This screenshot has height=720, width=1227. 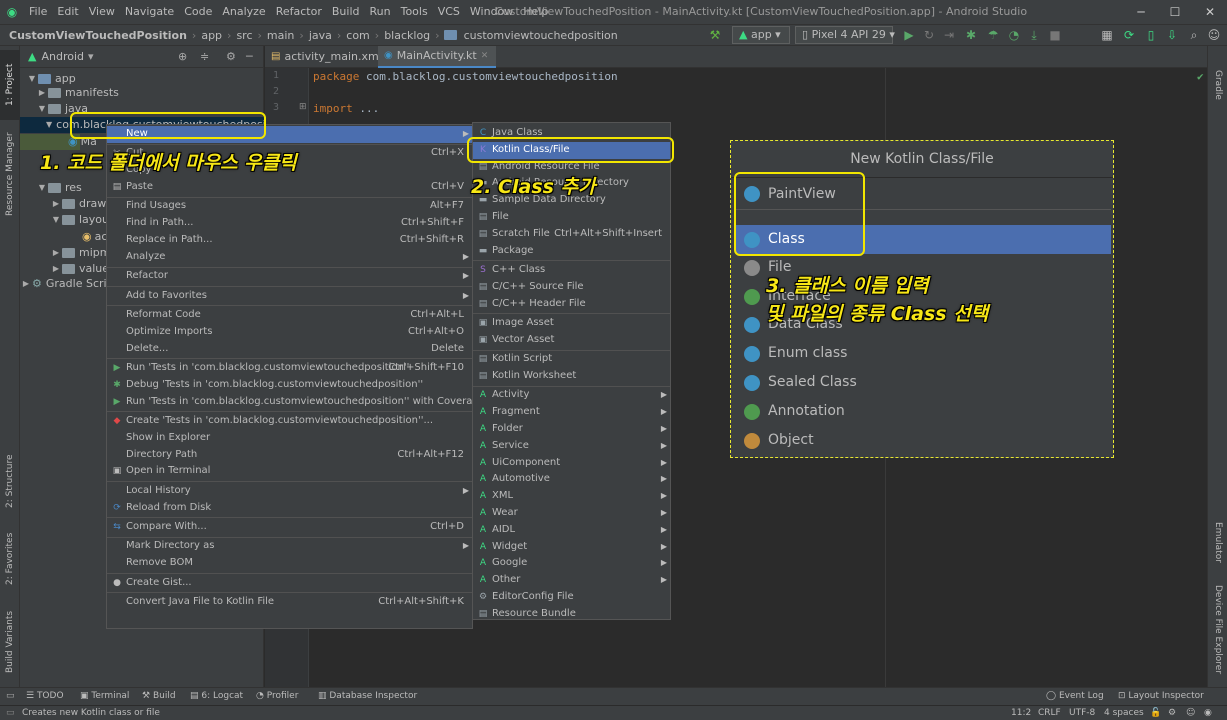 I want to click on account-icon: ☺, so click(x=1214, y=35).